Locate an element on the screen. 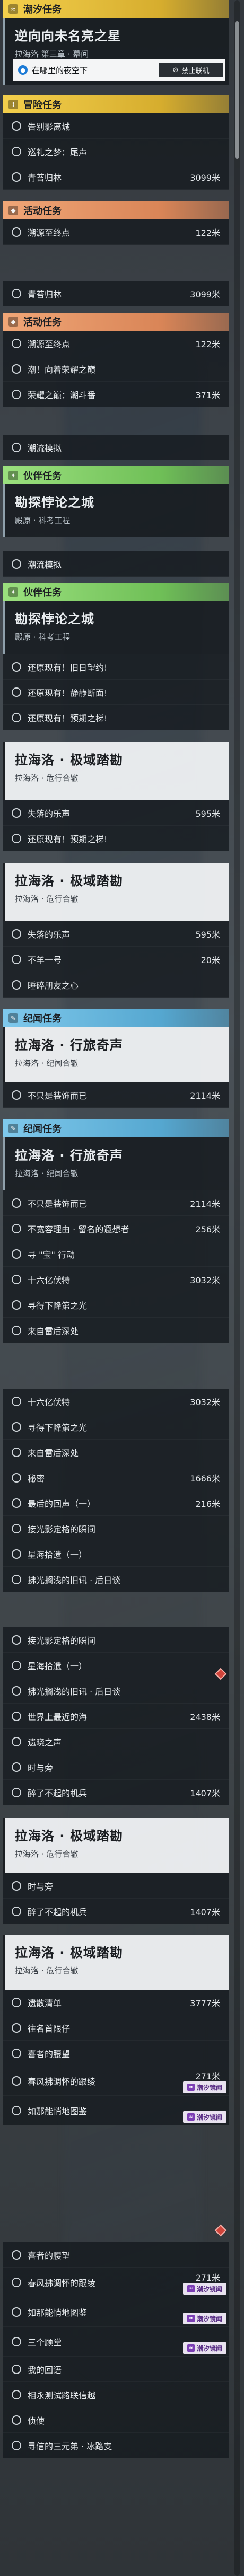  quest-row: 不宽容理由 · 留名的遐想者 256米 is located at coordinates (116, 1228).